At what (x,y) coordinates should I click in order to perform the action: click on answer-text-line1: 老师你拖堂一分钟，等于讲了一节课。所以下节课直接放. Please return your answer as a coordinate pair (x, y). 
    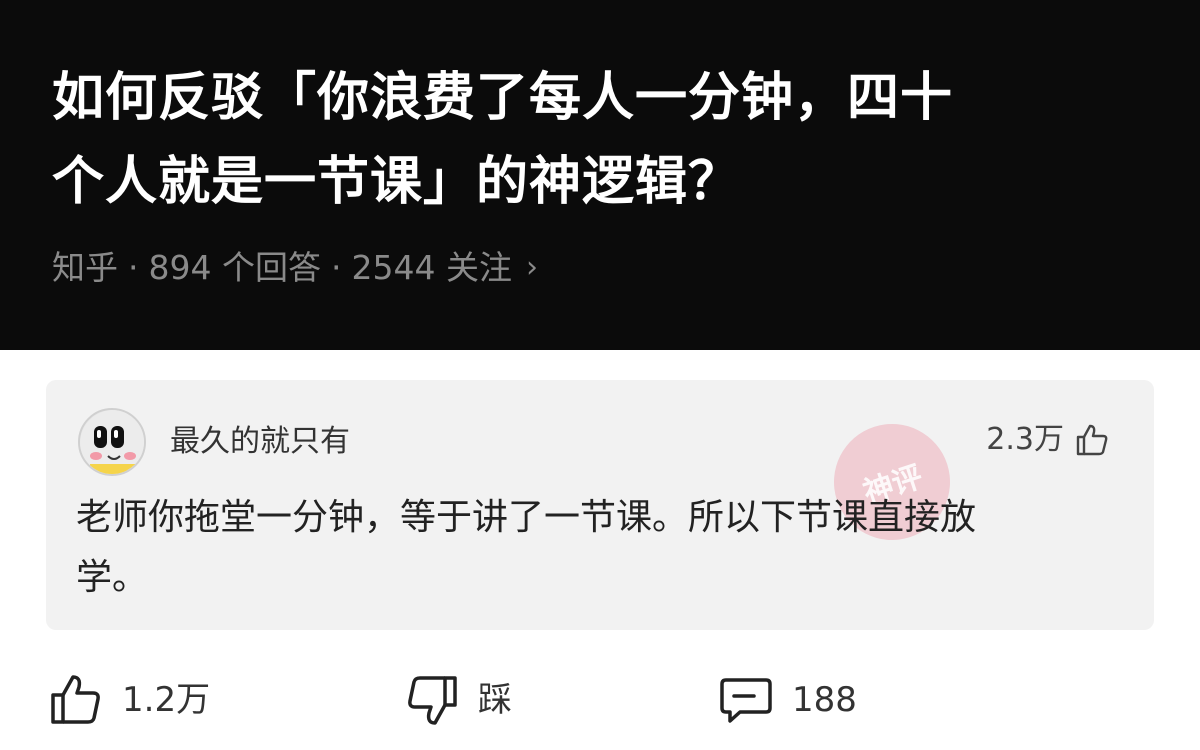
    Looking at the image, I should click on (526, 517).